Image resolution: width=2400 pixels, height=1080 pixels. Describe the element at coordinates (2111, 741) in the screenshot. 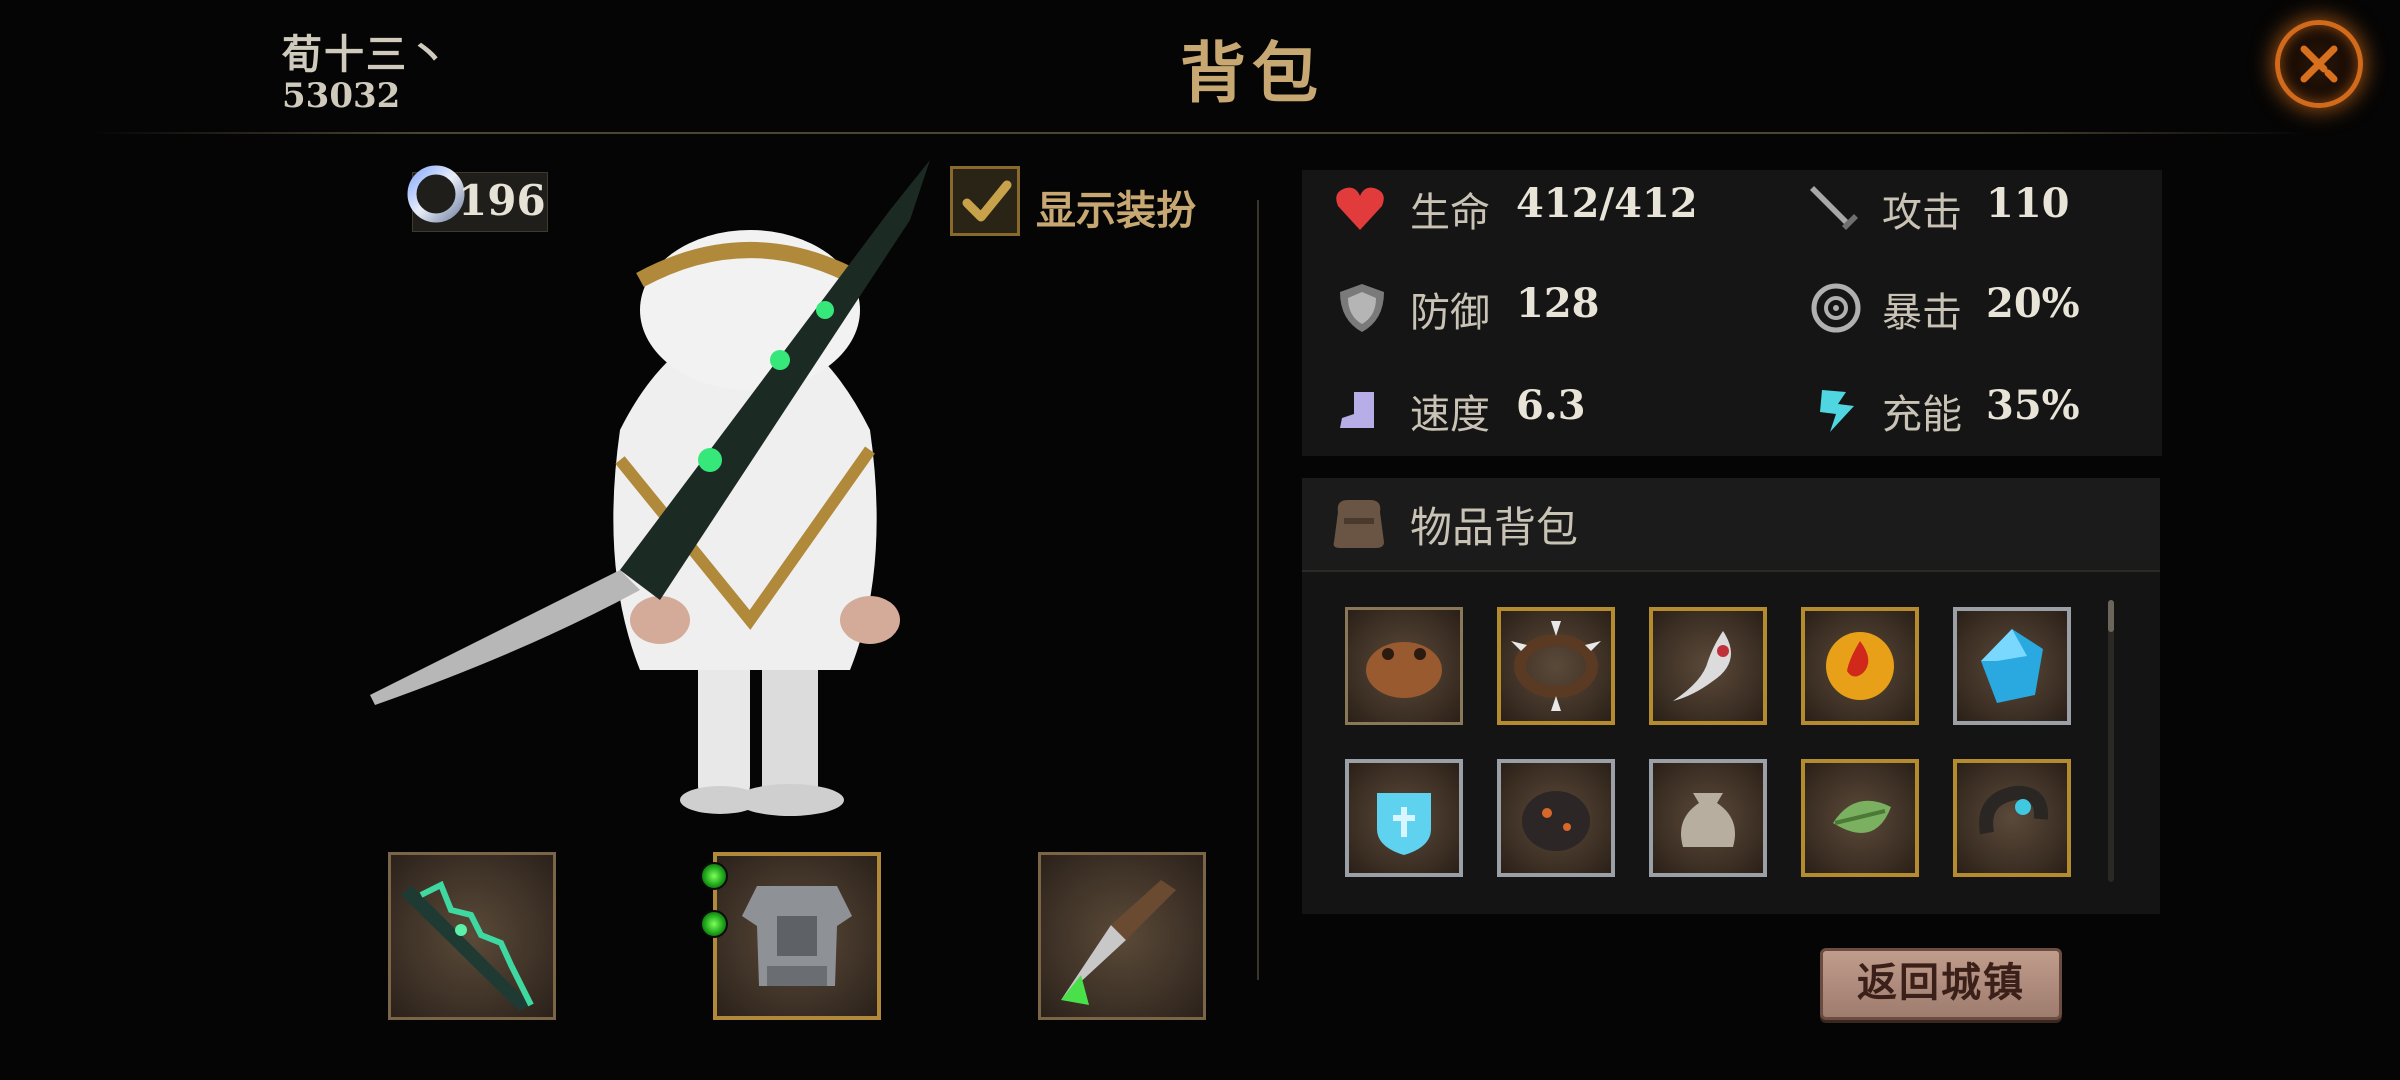

I see `inventory-scrollbar` at that location.